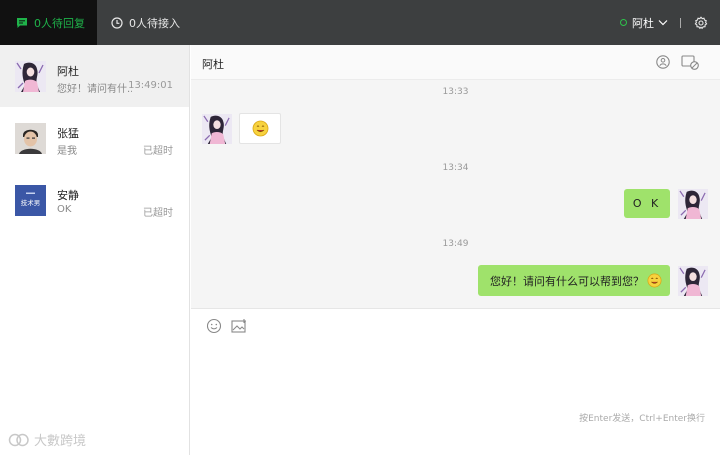  I want to click on message-bubble-incoming, so click(260, 128).